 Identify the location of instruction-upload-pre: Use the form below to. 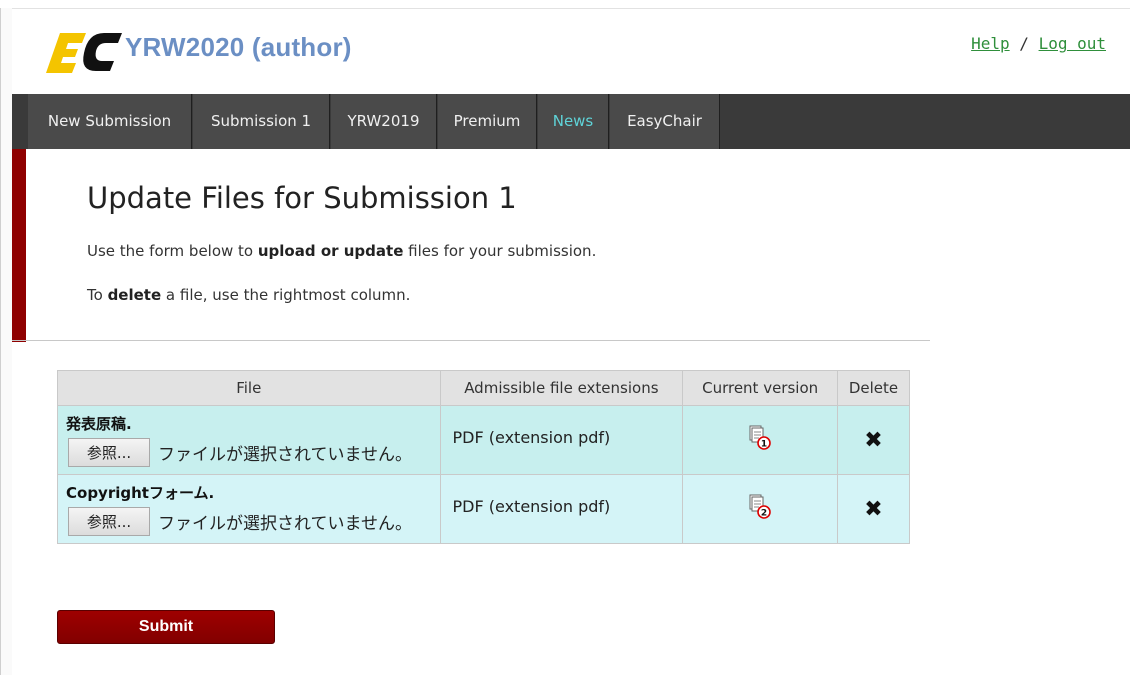
(172, 251).